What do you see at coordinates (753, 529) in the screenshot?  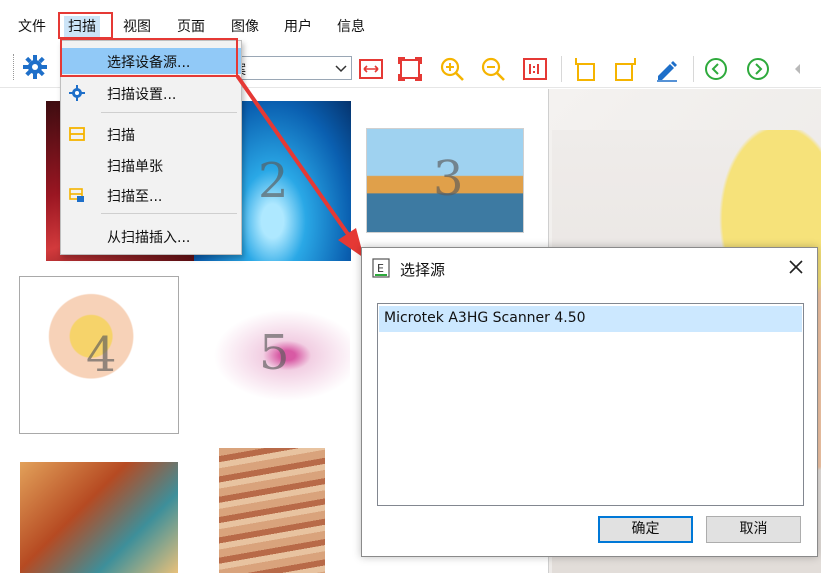 I see `cancel-button: 取消` at bounding box center [753, 529].